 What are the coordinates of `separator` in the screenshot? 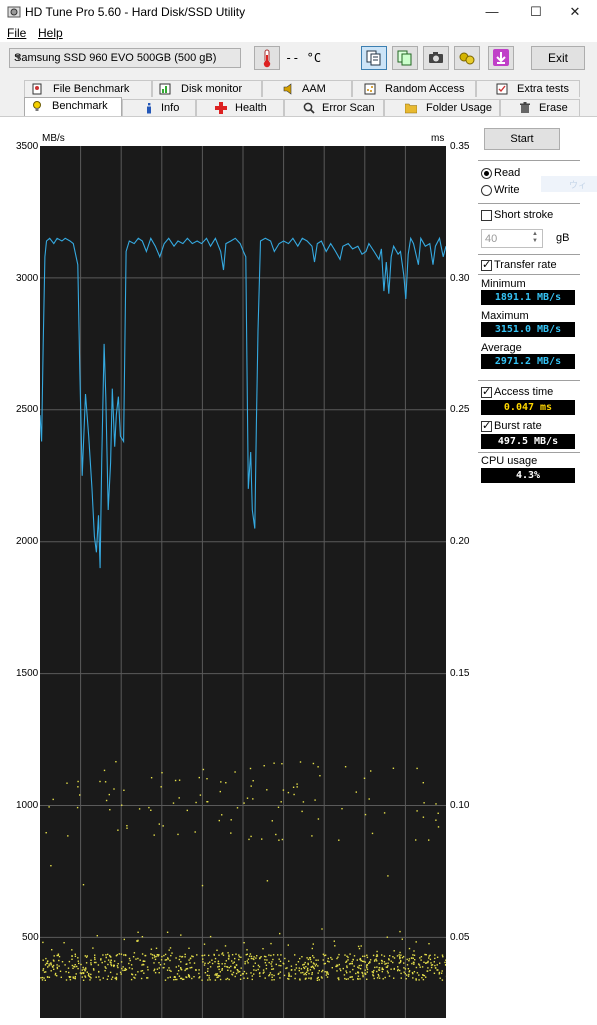 It's located at (529, 452).